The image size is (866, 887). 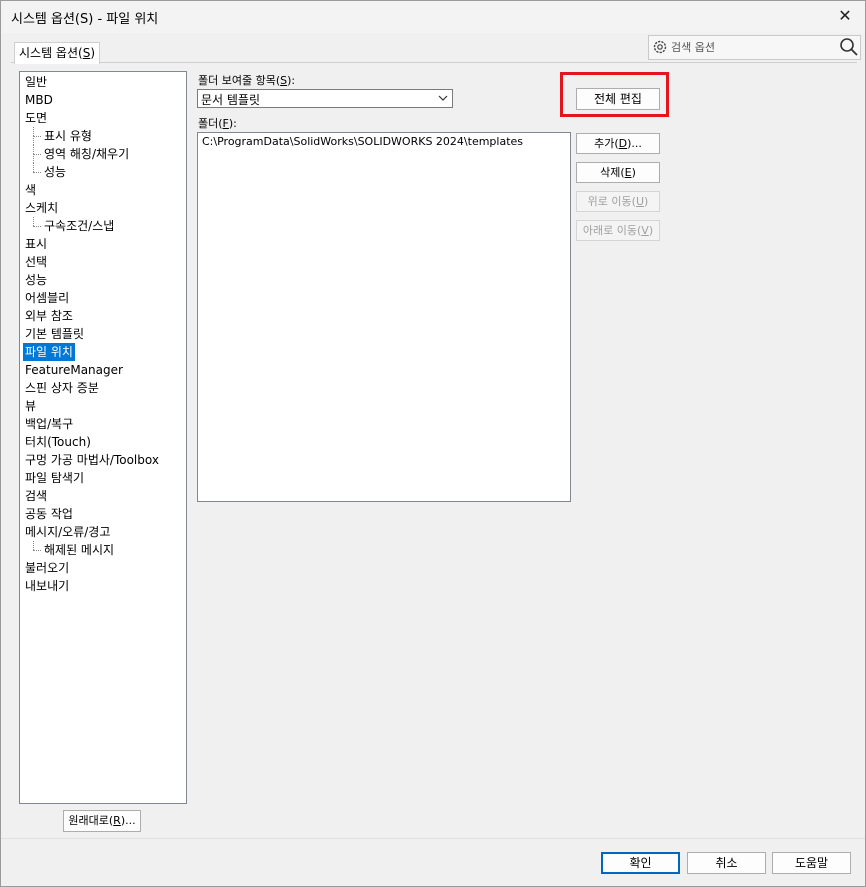 I want to click on chevron-down-icon, so click(x=443, y=98).